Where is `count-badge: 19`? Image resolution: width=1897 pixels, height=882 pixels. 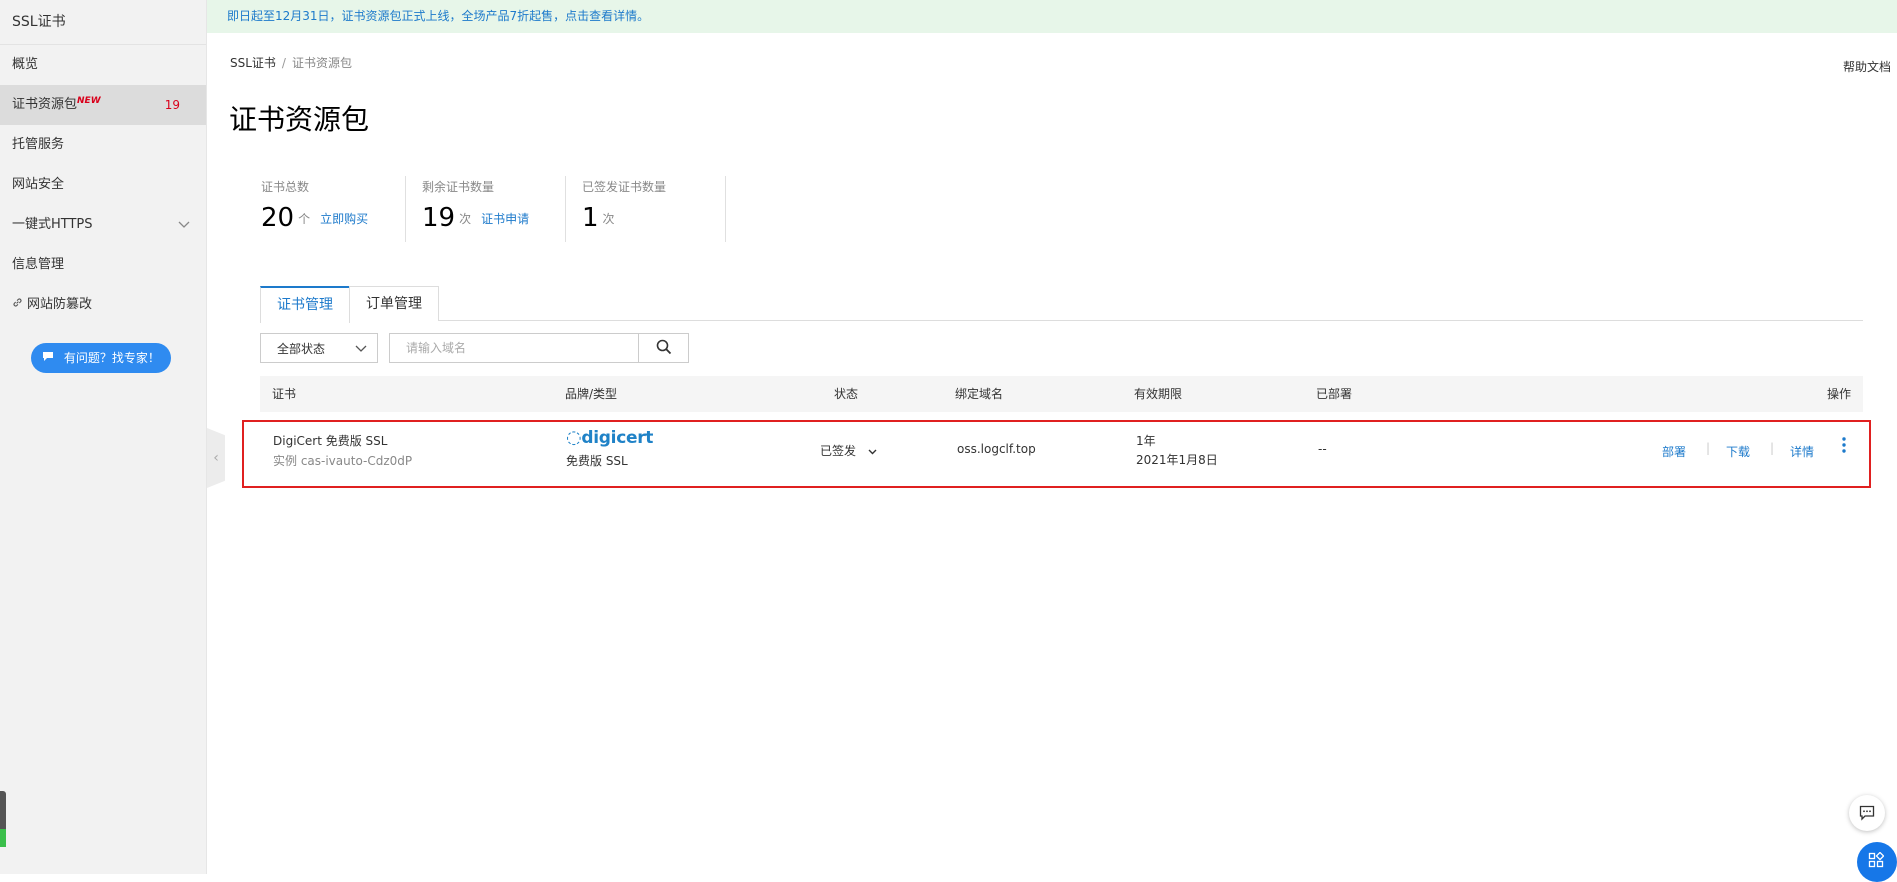
count-badge: 19 is located at coordinates (172, 105).